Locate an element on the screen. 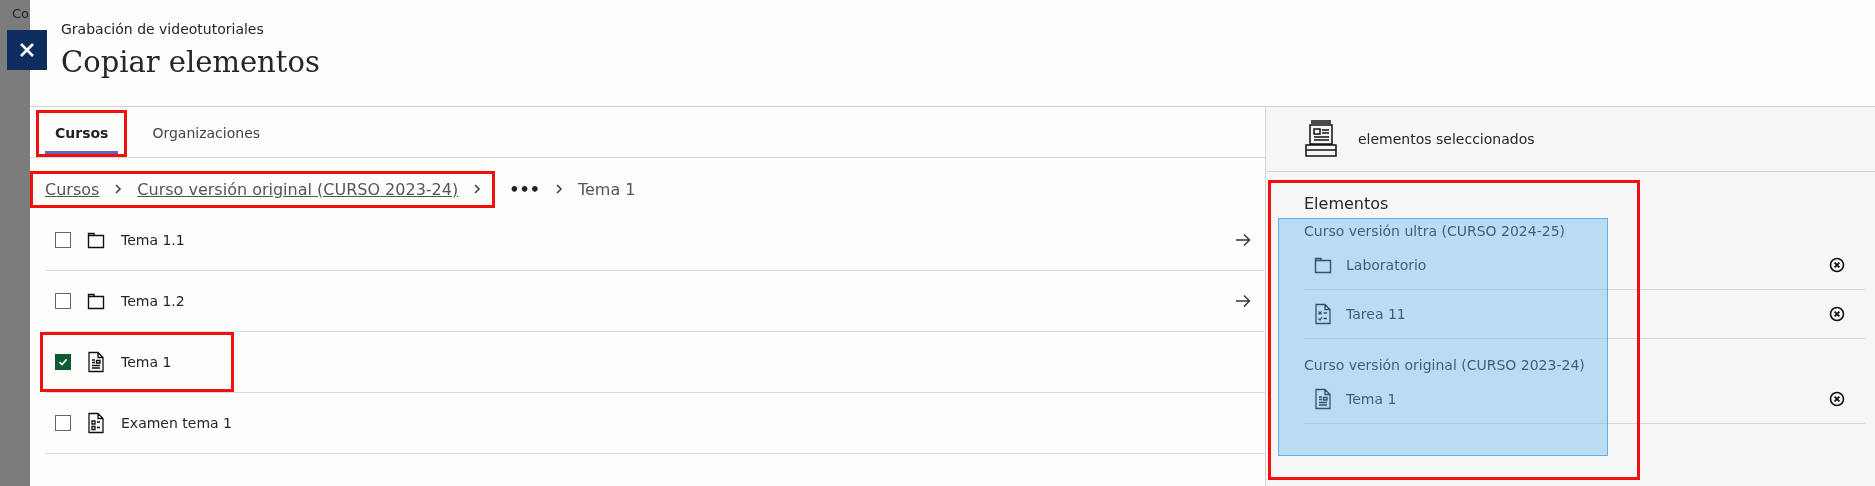 Image resolution: width=1875 pixels, height=486 pixels. list-row: Tema 1.2 is located at coordinates (655, 301).